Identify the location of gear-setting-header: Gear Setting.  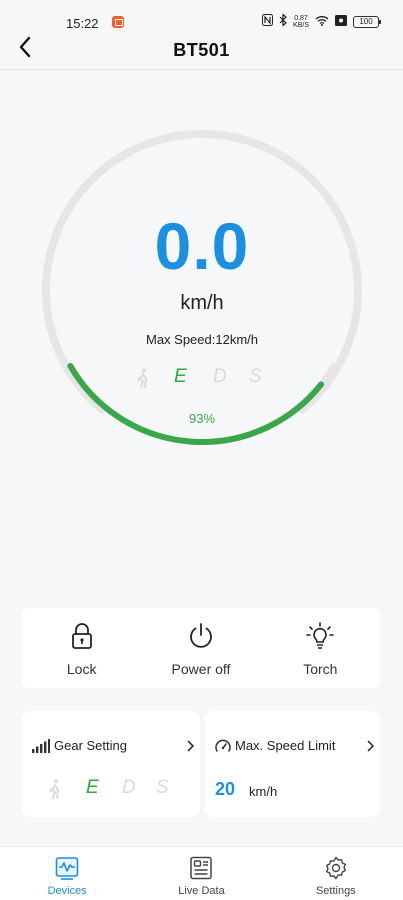
(113, 745).